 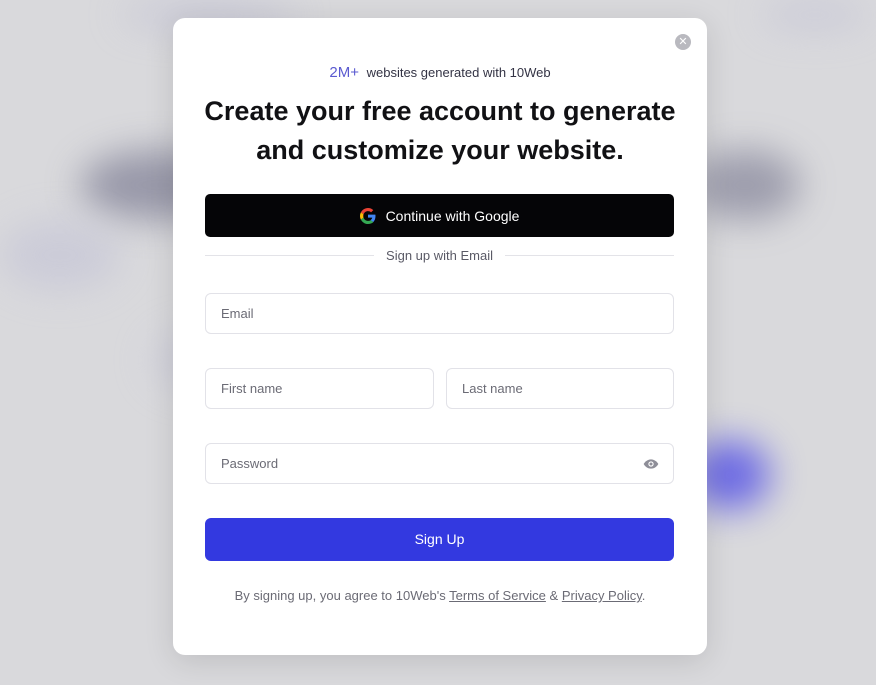 I want to click on email-field-wrapper, so click(x=439, y=313).